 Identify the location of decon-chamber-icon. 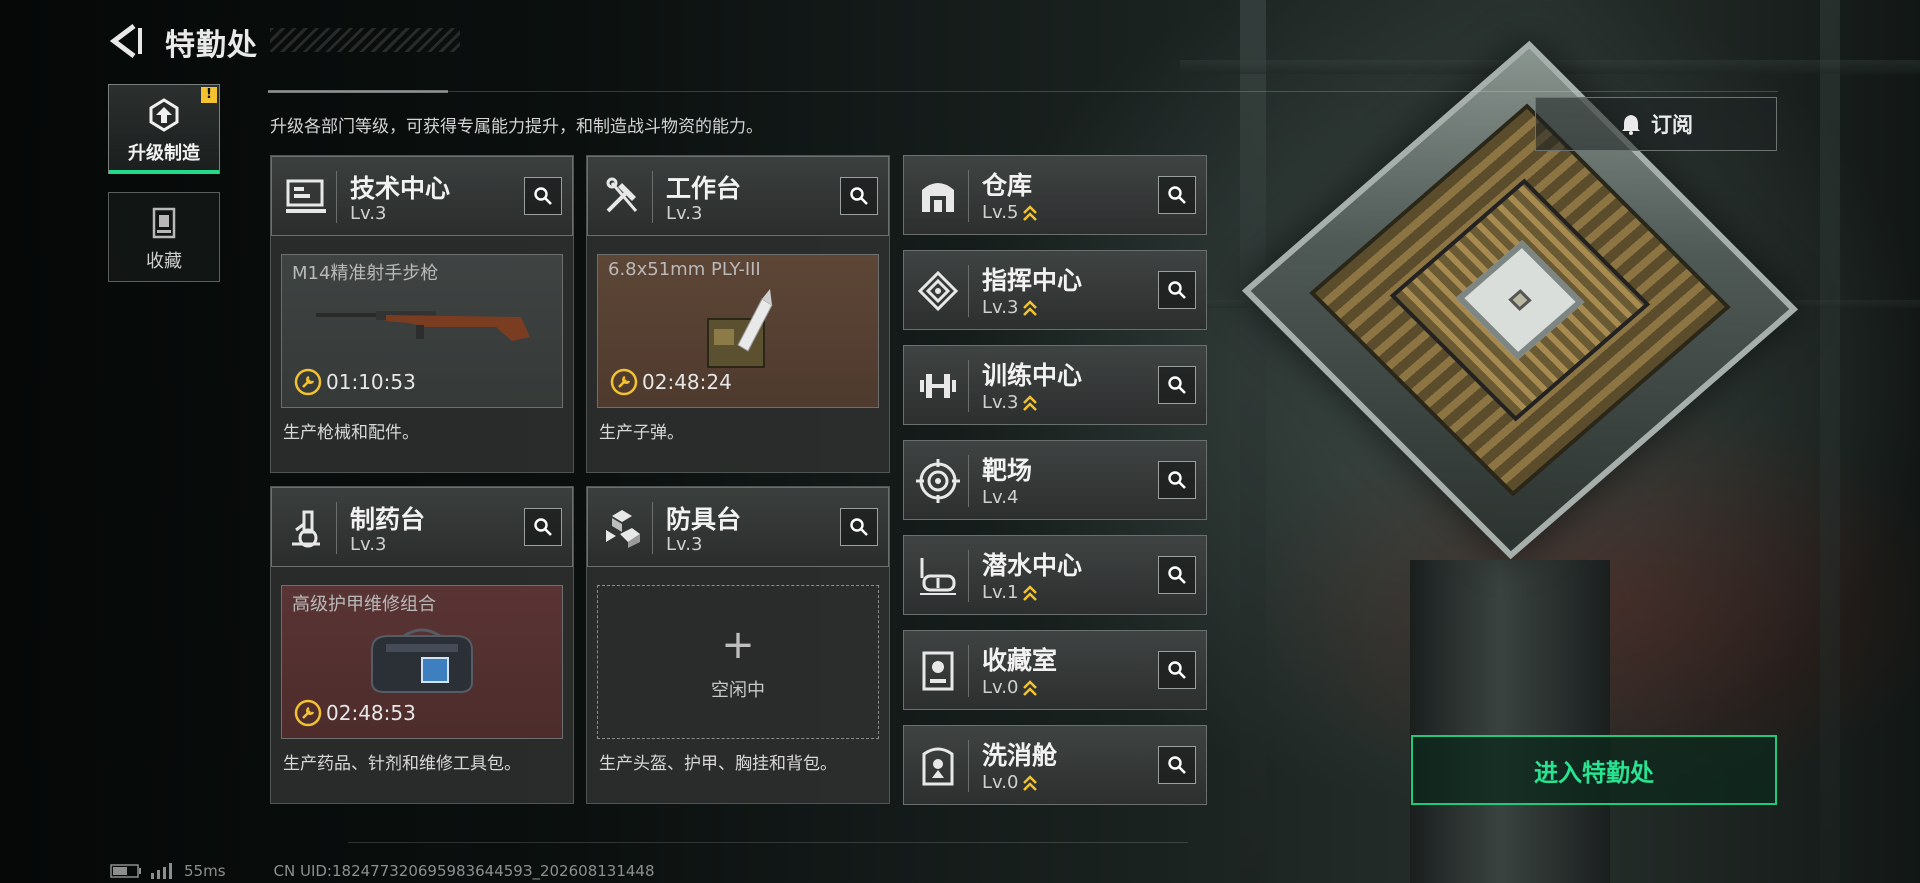
(938, 766).